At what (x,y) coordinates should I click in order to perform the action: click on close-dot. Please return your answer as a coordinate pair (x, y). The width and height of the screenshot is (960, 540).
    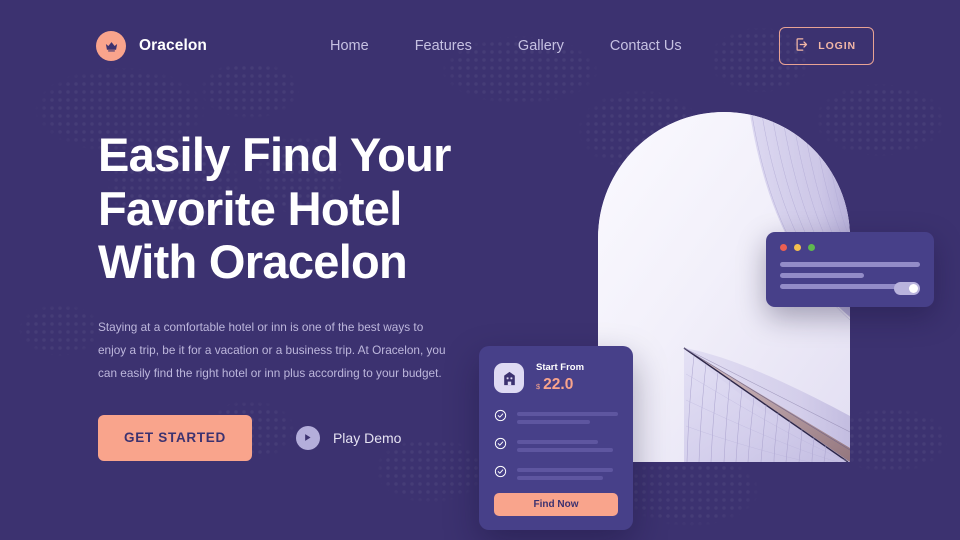
    Looking at the image, I should click on (783, 247).